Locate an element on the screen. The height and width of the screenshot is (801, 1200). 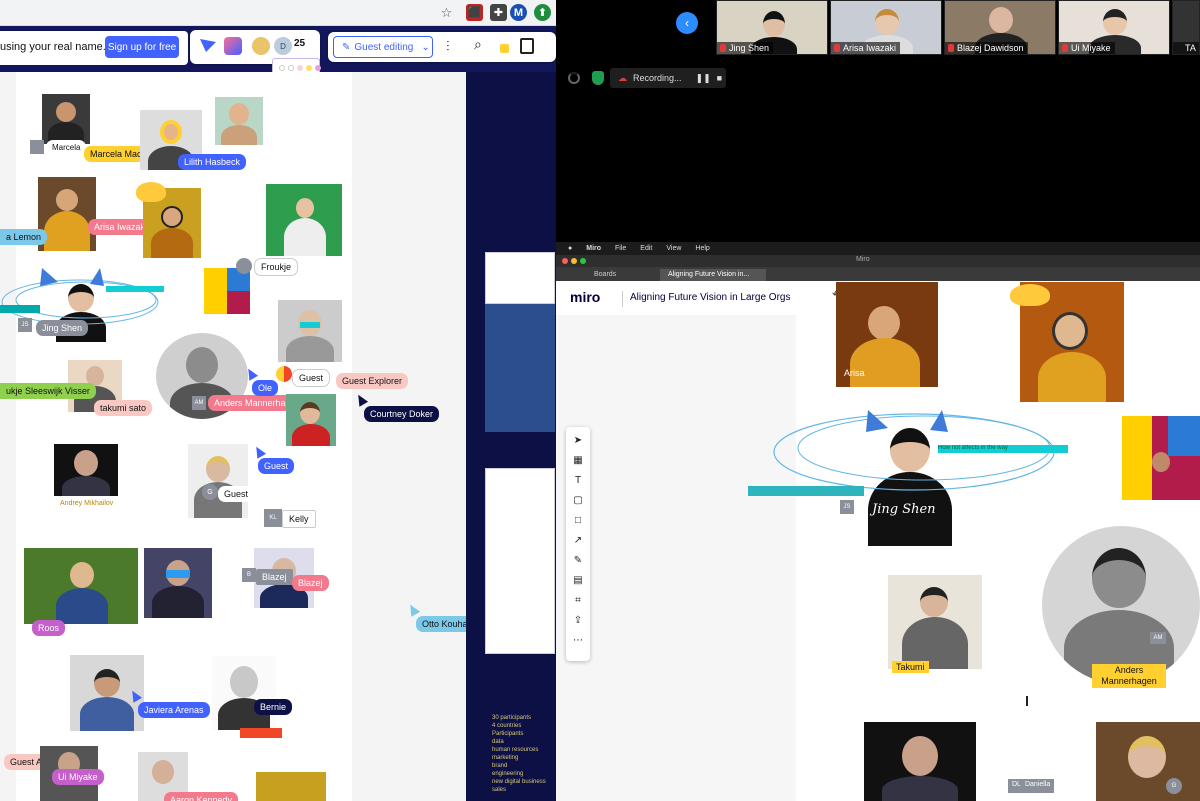
mac-menubar: ● Miro File Edit View Help is located at coordinates (878, 248).